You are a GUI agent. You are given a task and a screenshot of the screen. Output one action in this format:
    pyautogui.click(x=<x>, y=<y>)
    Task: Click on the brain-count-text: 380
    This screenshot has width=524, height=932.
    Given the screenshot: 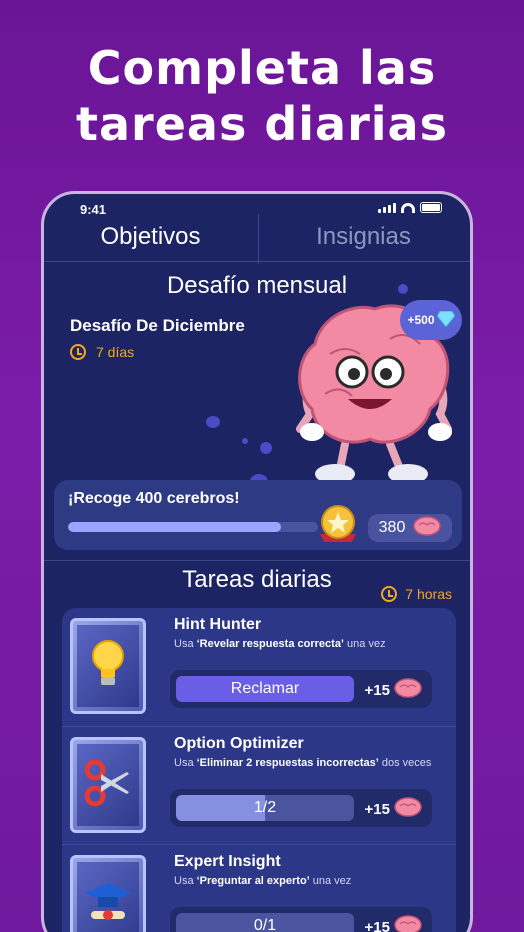 What is the action you would take?
    pyautogui.click(x=392, y=527)
    